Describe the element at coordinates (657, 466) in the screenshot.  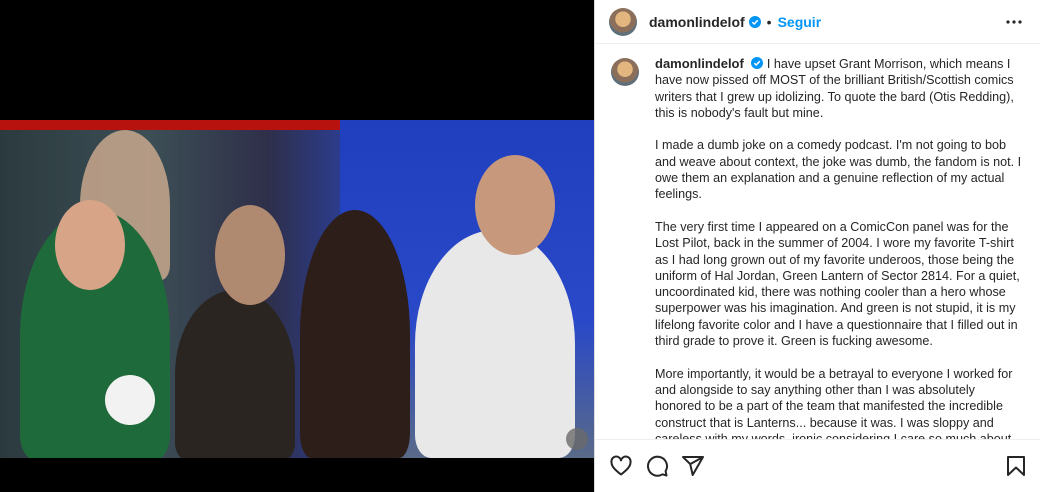
I see `comment-icon` at that location.